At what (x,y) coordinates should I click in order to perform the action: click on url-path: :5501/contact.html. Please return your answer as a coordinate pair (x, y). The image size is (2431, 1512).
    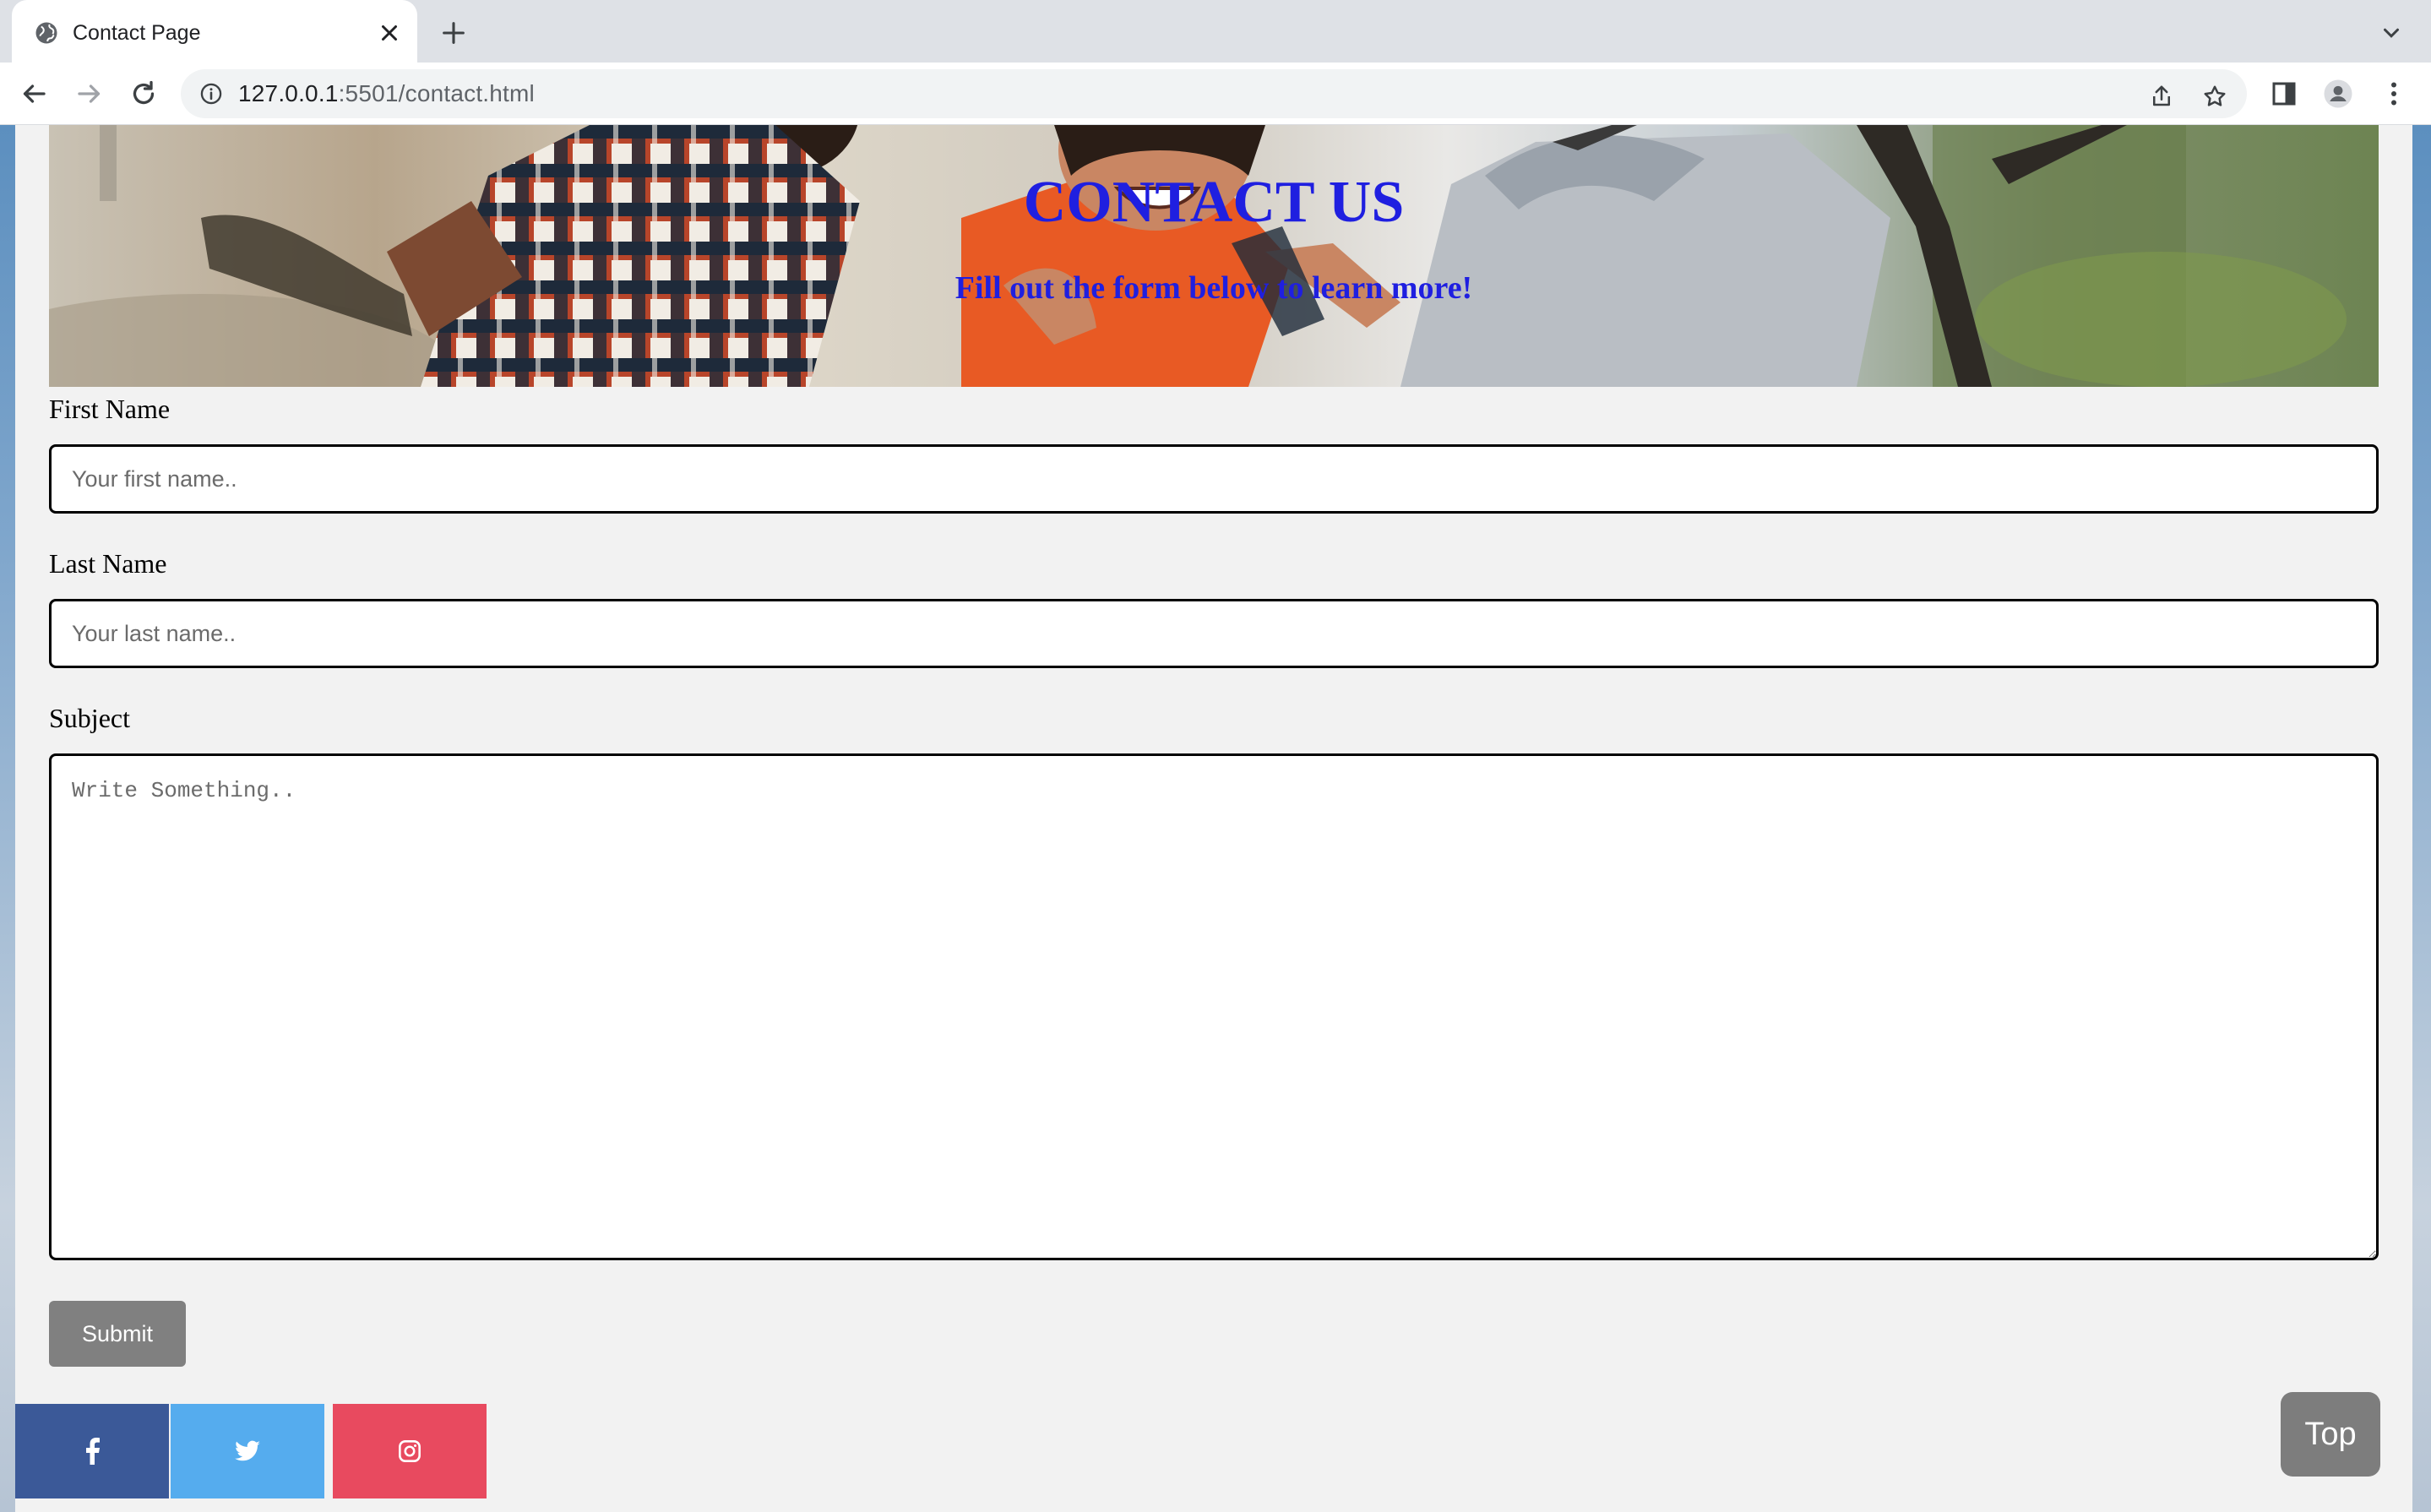
    Looking at the image, I should click on (436, 93).